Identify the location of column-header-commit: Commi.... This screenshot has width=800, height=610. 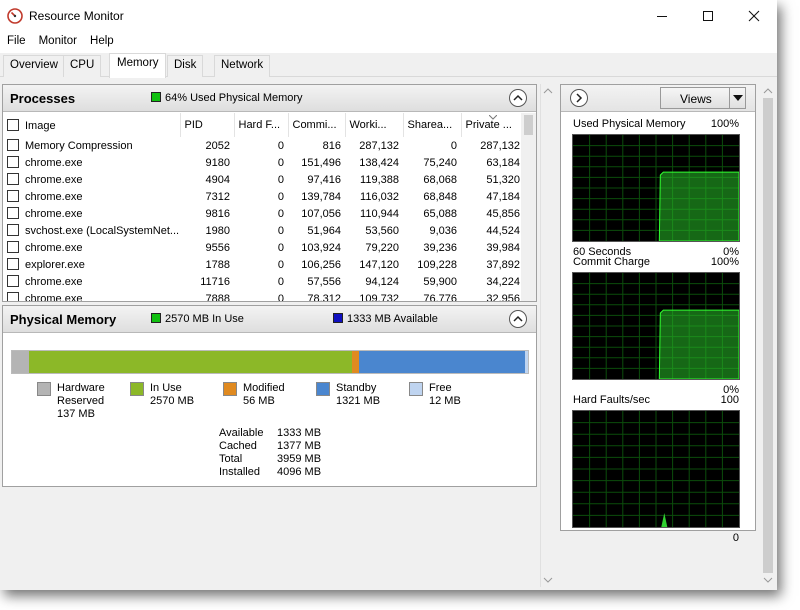
(317, 125).